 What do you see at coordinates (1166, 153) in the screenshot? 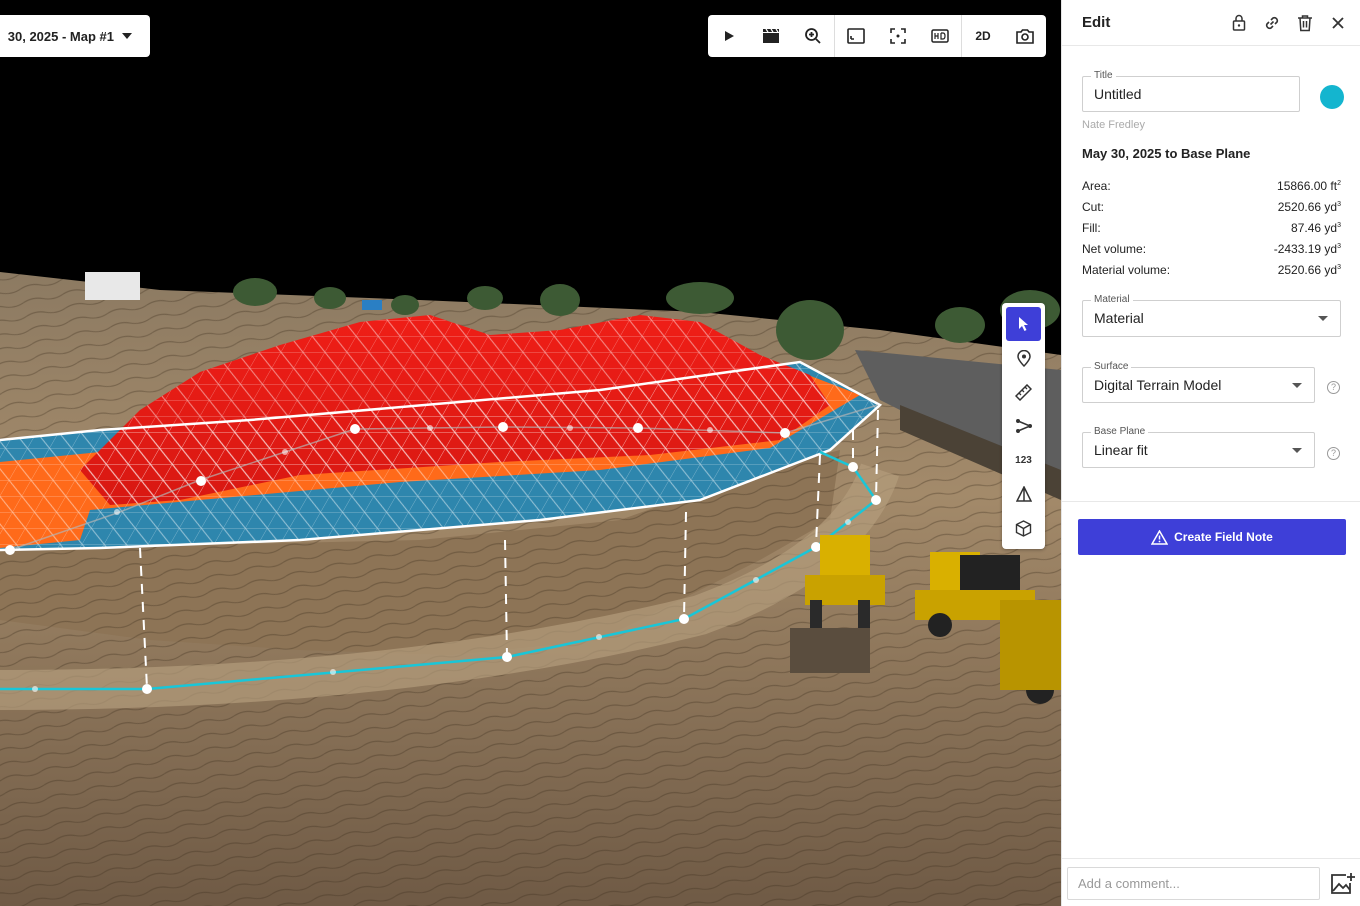
I see `measurement-summary-title: May 30, 2025 to Base Plane` at bounding box center [1166, 153].